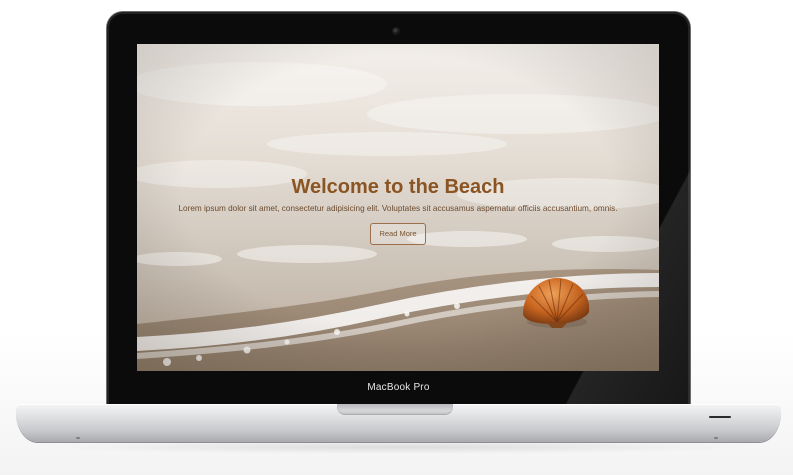 This screenshot has height=475, width=793. Describe the element at coordinates (720, 417) in the screenshot. I see `sleep-indicator-light` at that location.